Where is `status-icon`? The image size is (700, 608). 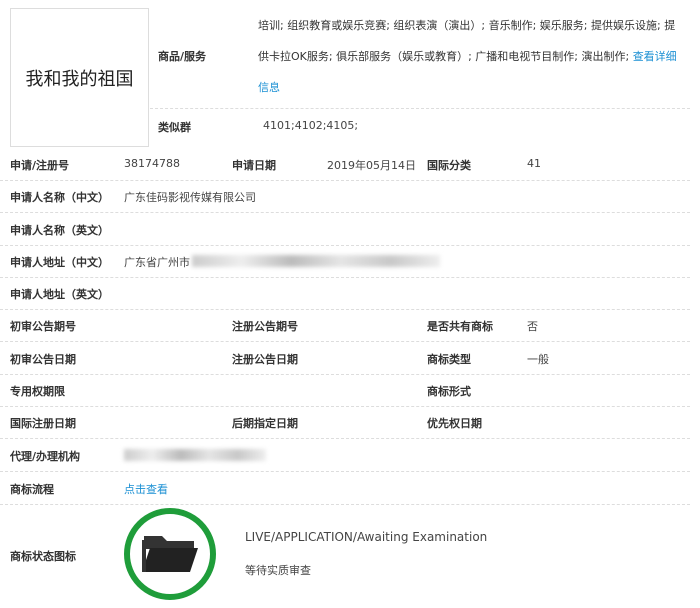
status-icon is located at coordinates (170, 554).